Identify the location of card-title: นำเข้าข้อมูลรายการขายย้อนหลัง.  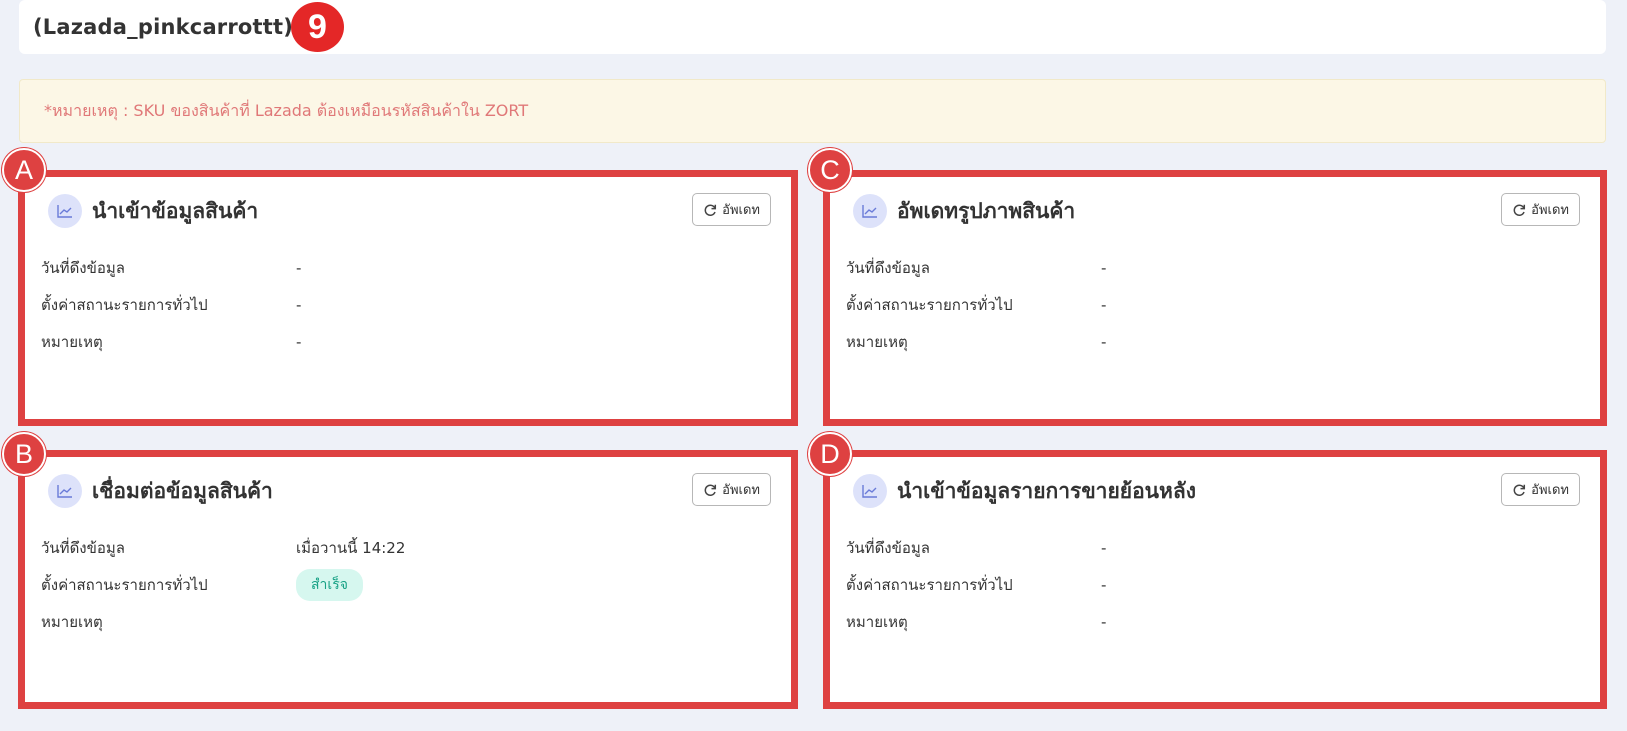
(1047, 491).